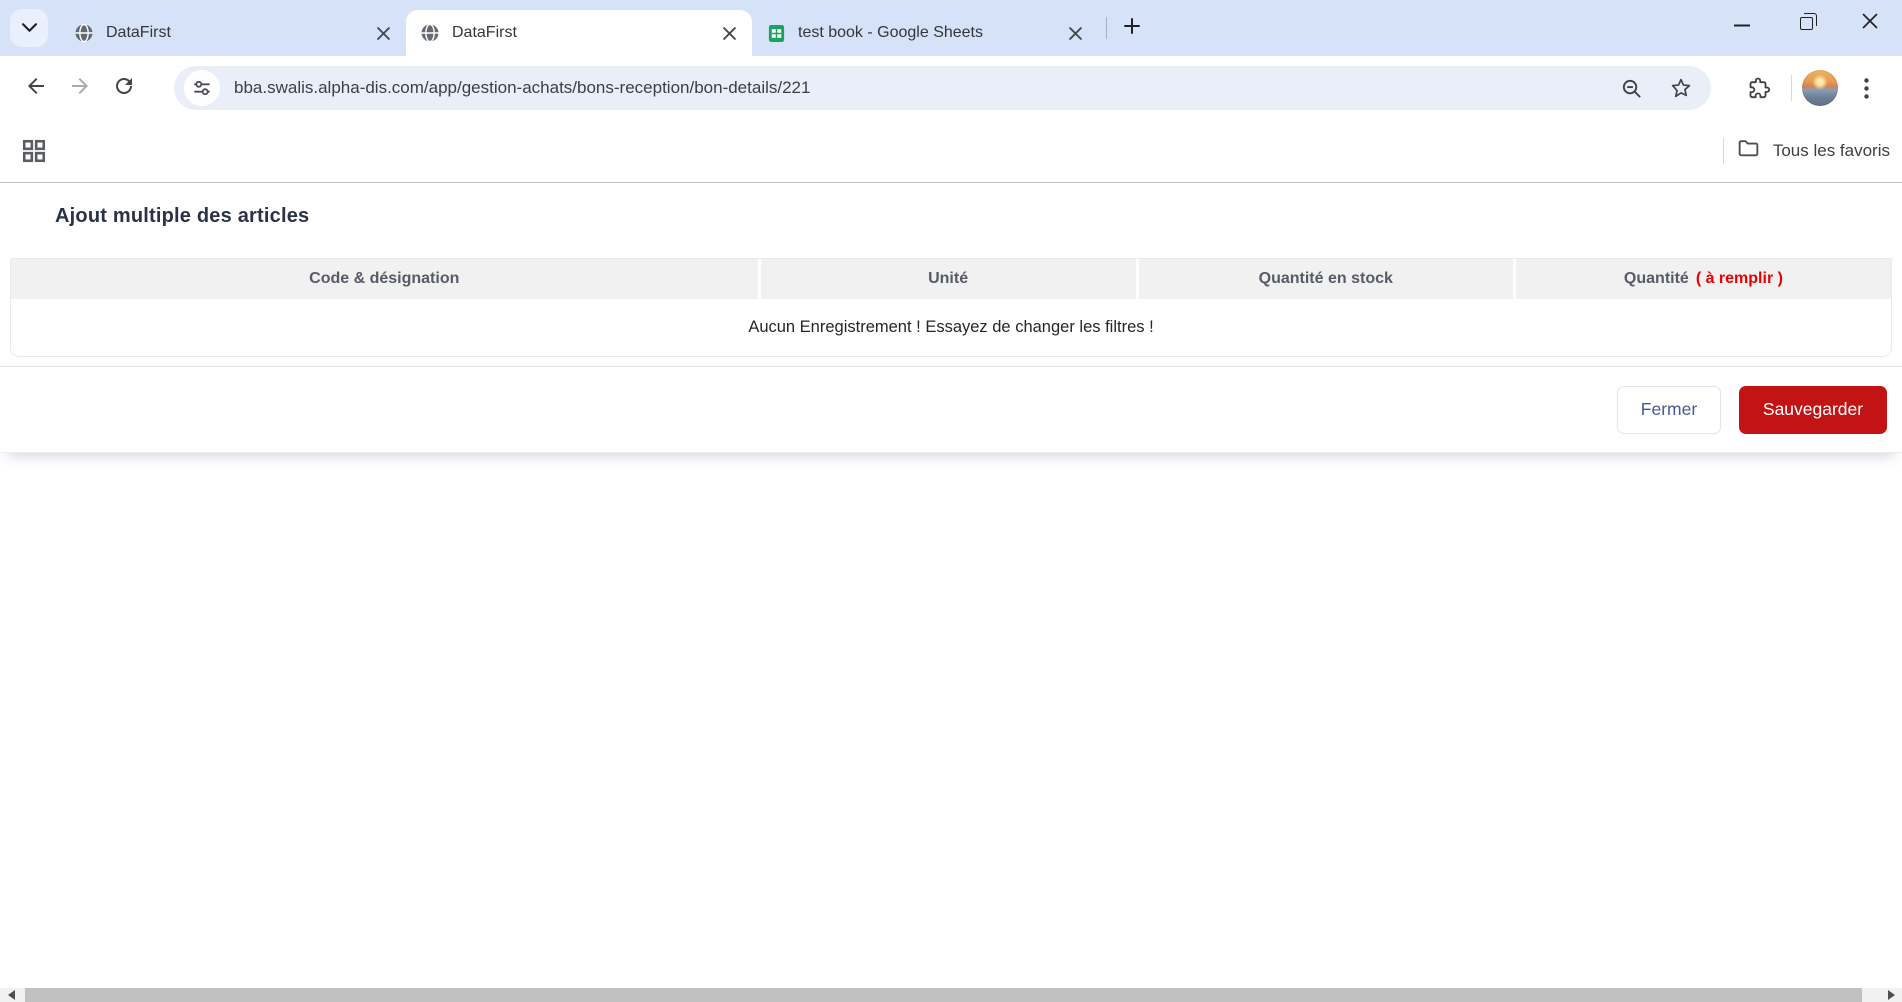 Image resolution: width=1902 pixels, height=1002 pixels. I want to click on zoom-out-indicator-button, so click(1631, 88).